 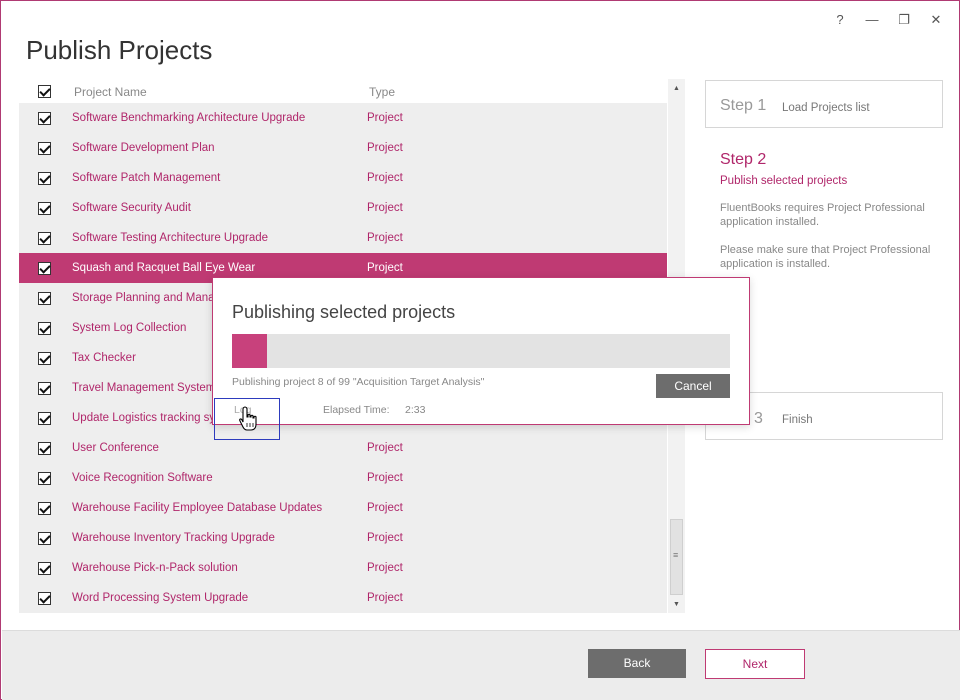 I want to click on project-row-name: System Log Collection, so click(x=129, y=328).